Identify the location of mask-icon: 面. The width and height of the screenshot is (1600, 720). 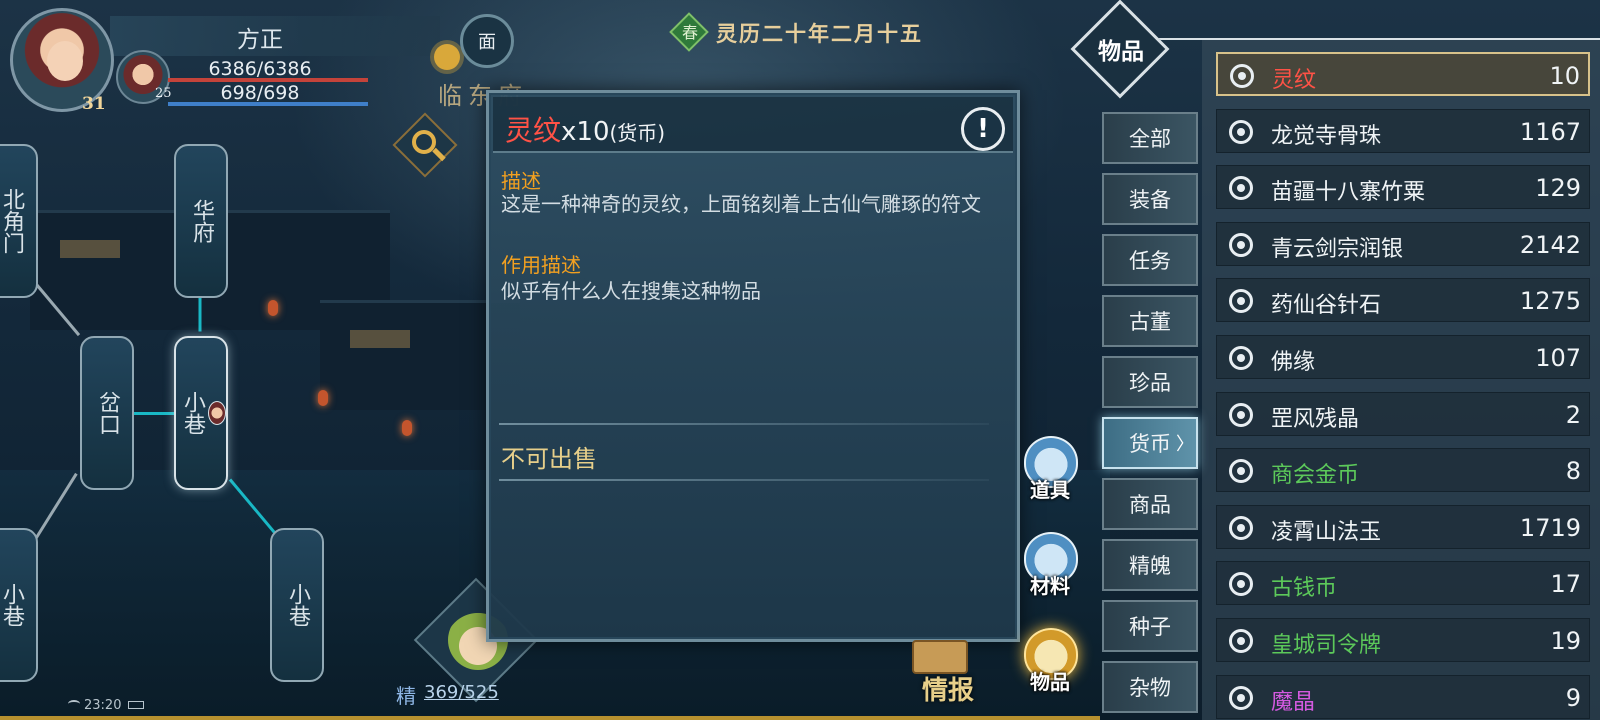
(487, 42).